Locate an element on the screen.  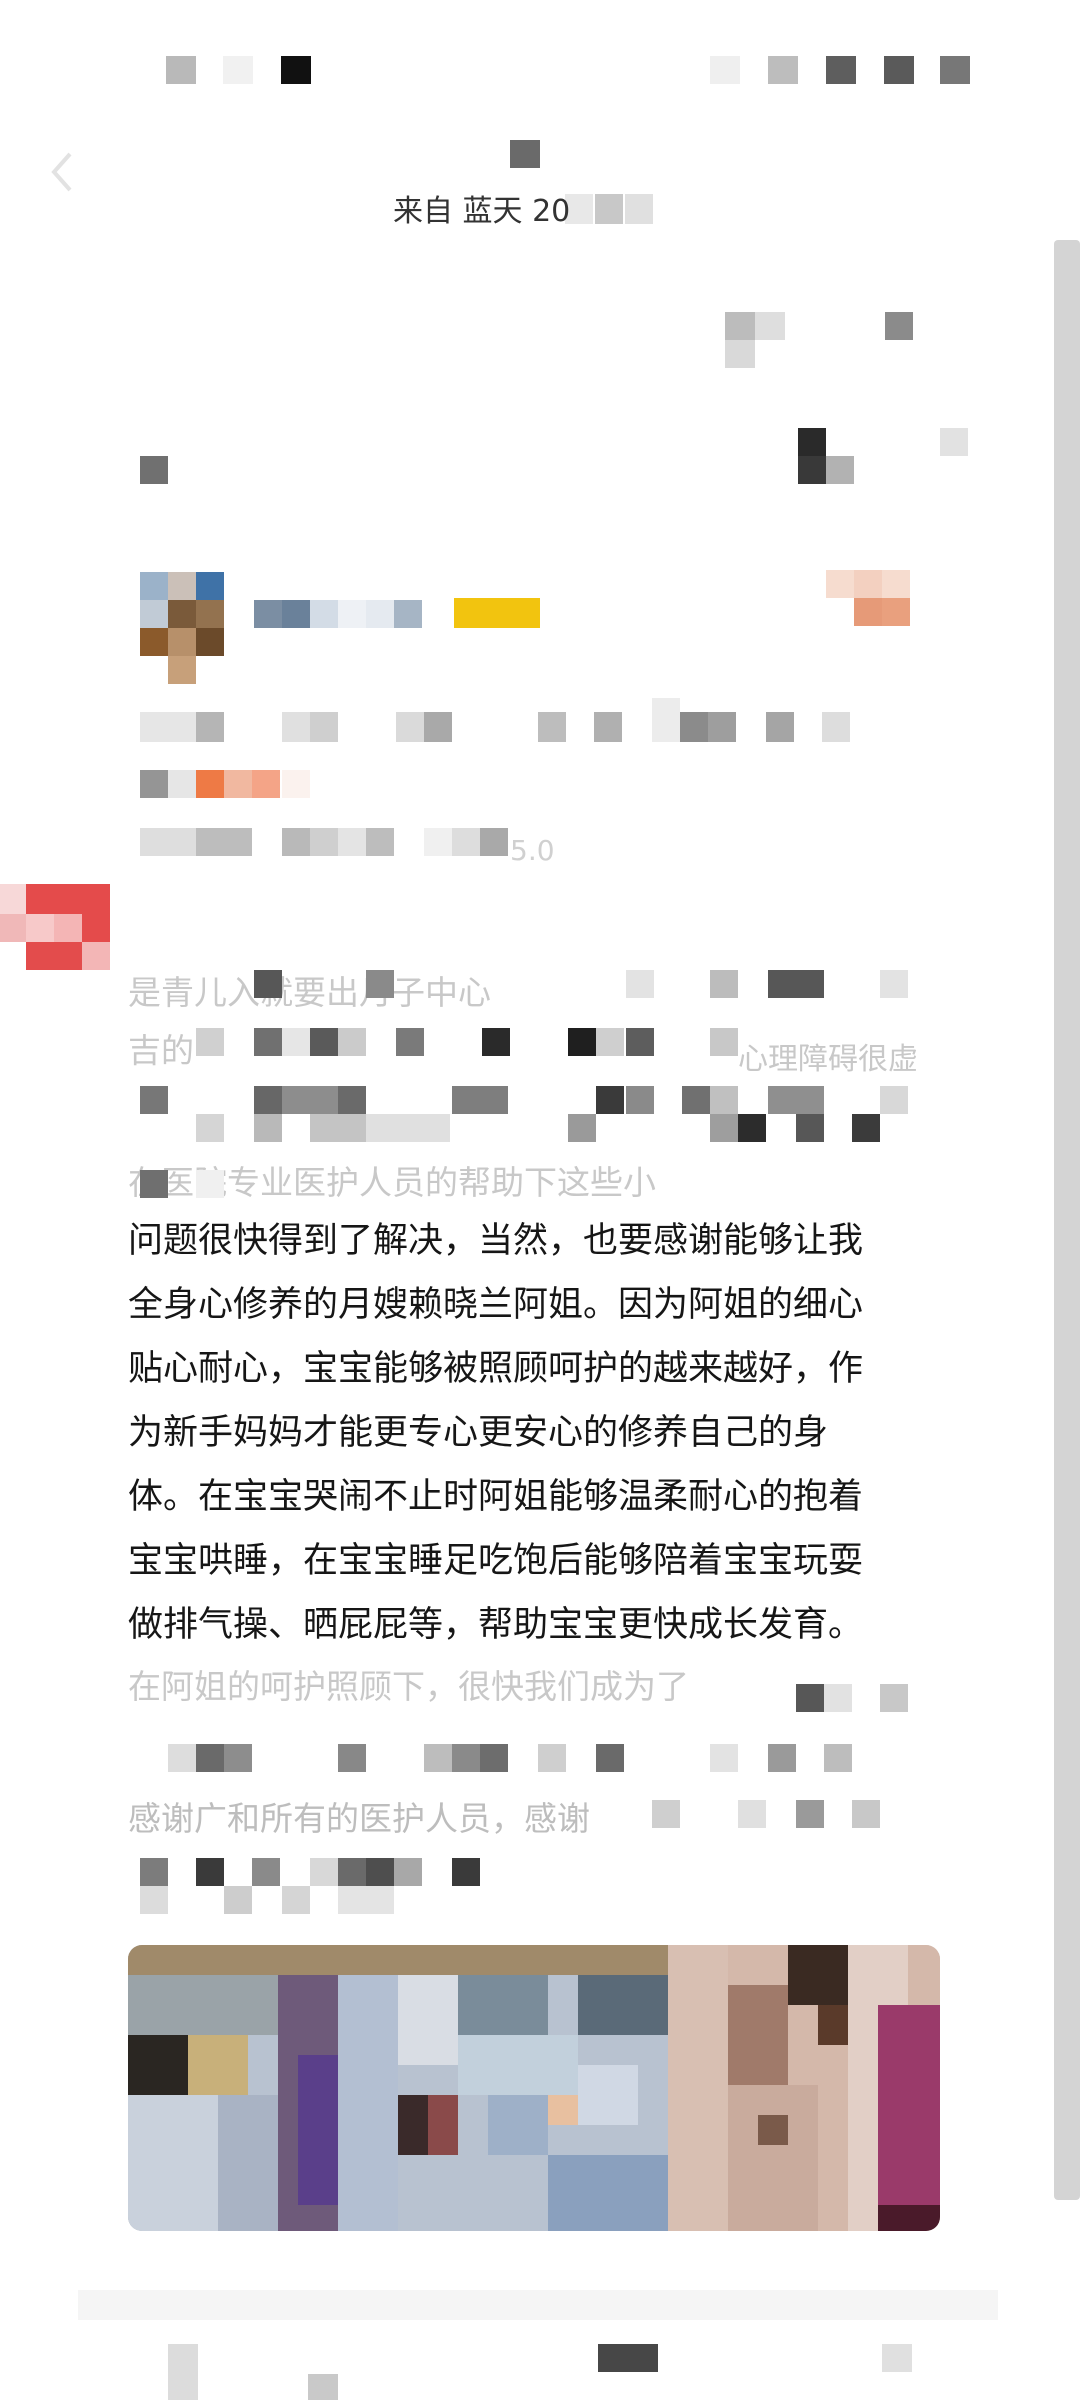
wifi-icon is located at coordinates (783, 70).